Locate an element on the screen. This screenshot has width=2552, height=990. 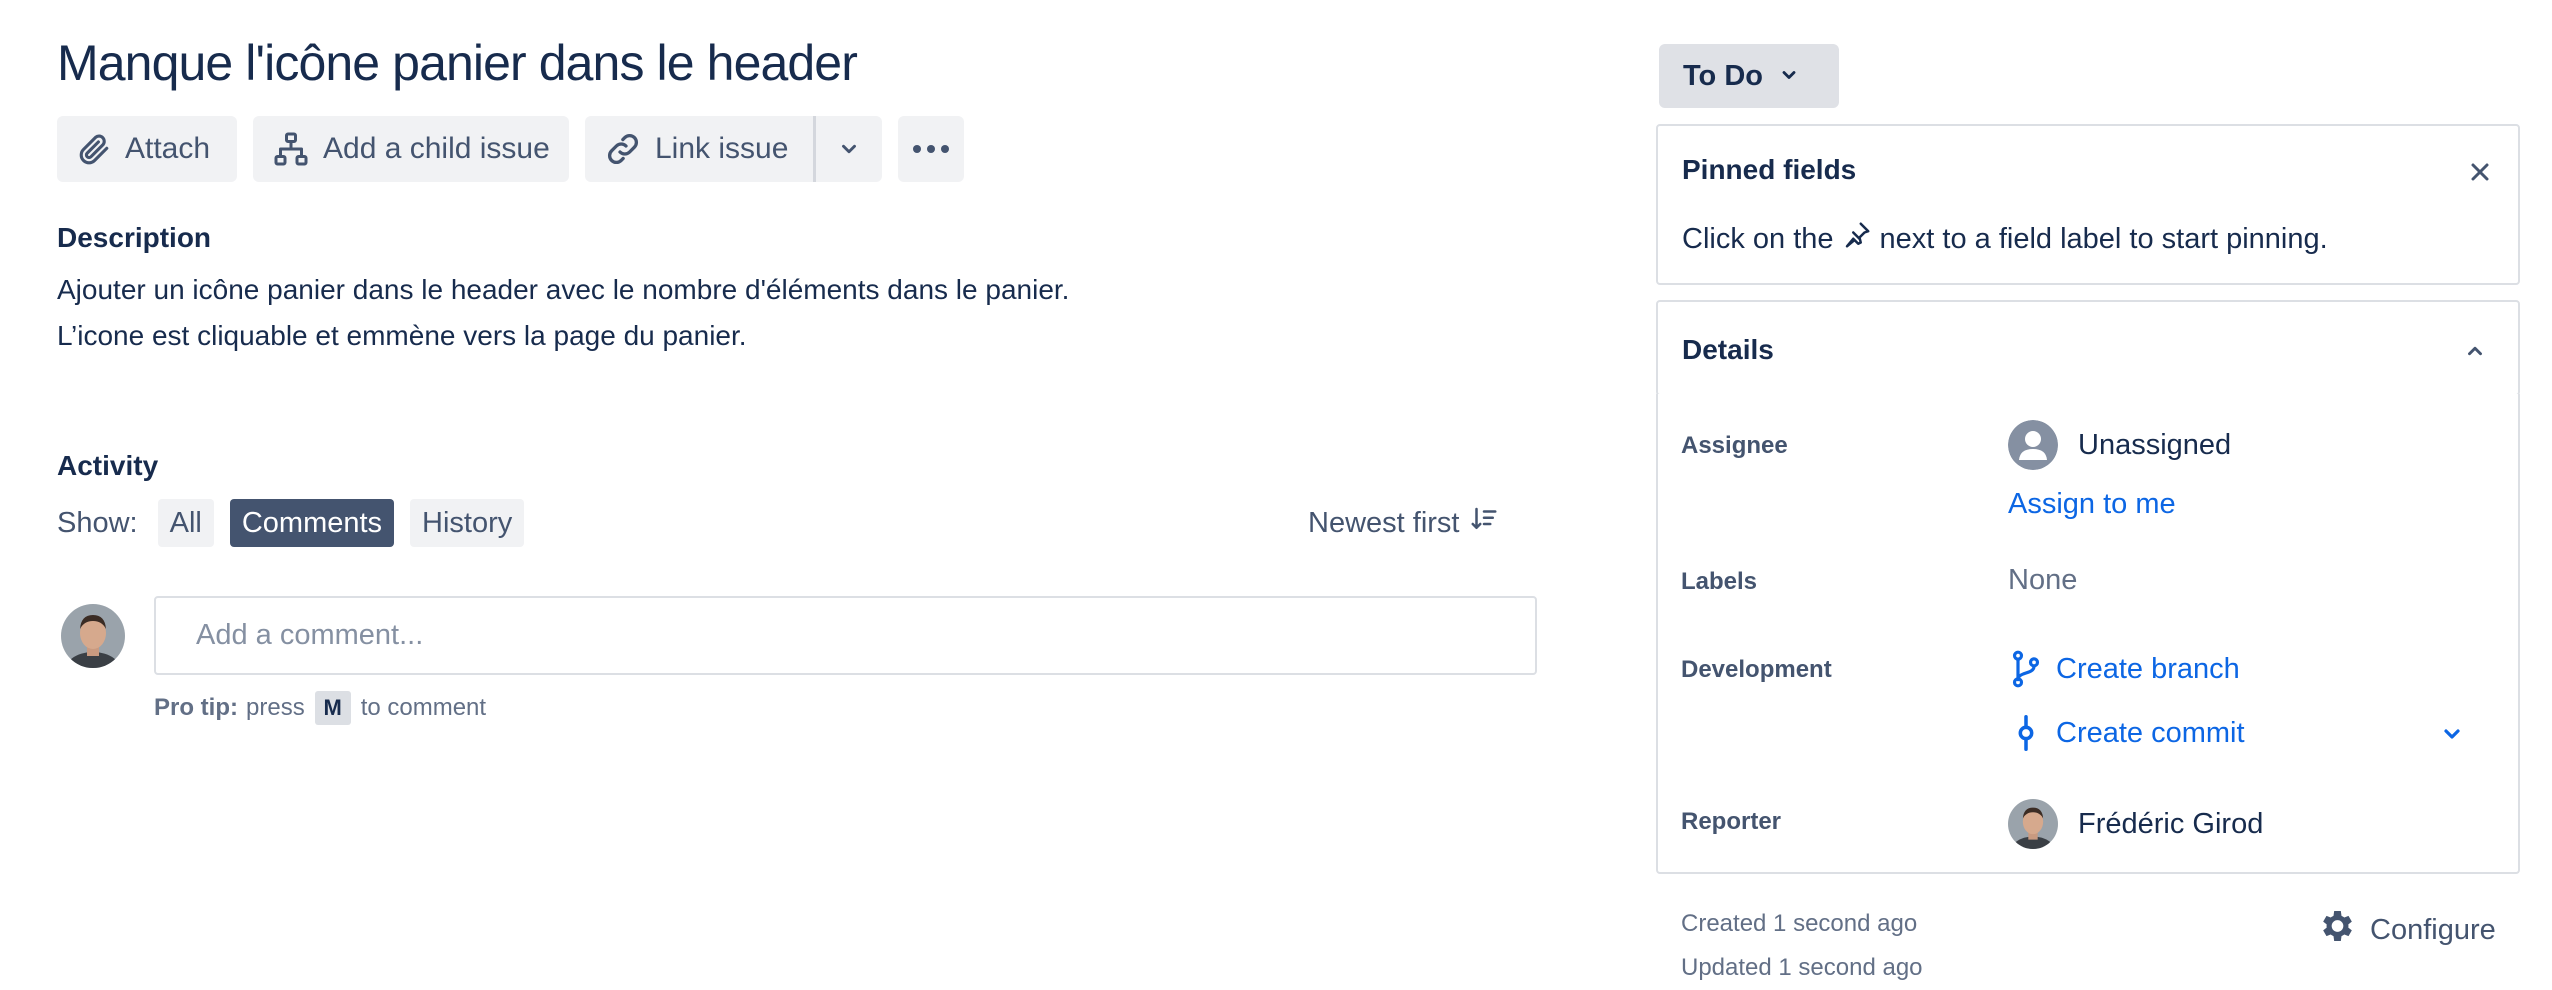
create-commit-label: Create commit is located at coordinates (2150, 732).